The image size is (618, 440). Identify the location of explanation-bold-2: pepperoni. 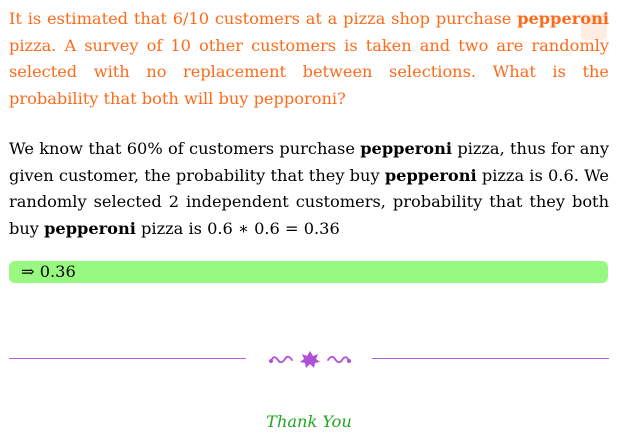
(430, 175).